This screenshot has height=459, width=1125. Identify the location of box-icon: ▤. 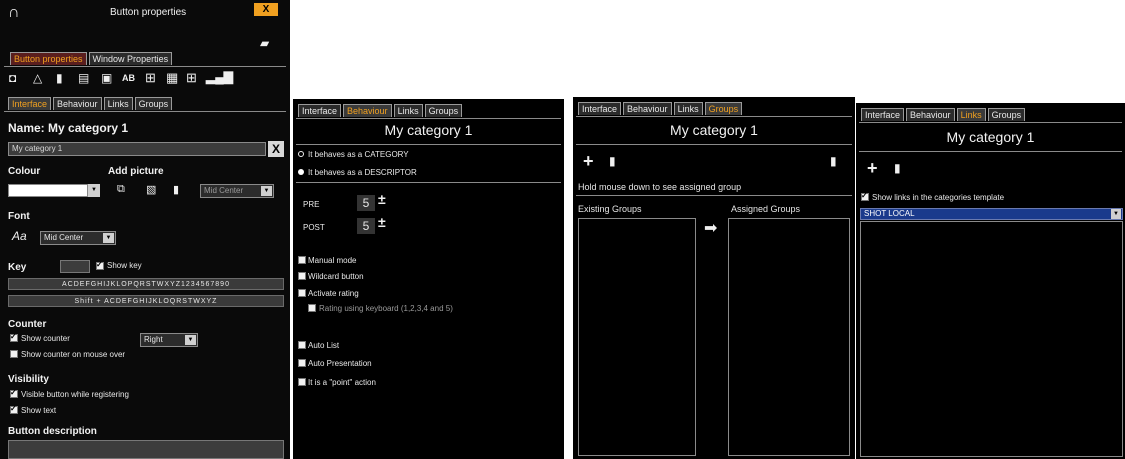
(83, 78).